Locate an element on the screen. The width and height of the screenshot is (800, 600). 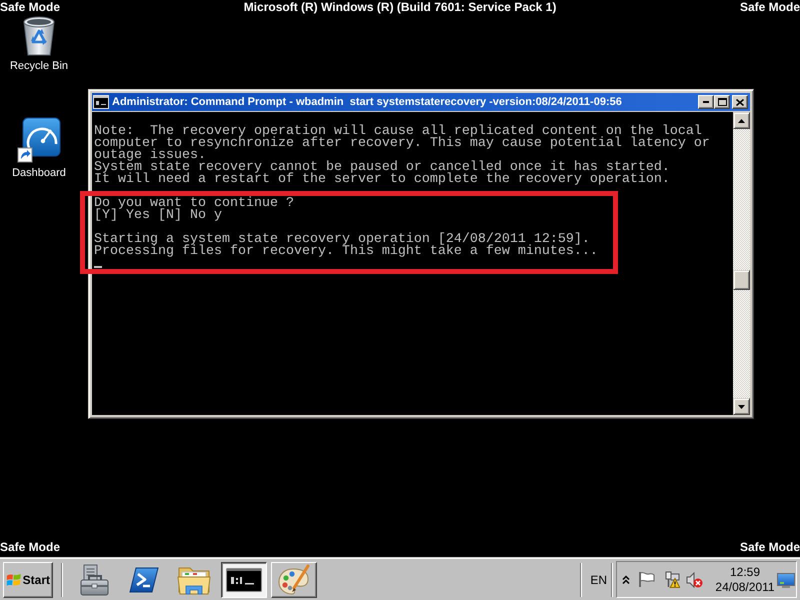
minimize-icon is located at coordinates (706, 102).